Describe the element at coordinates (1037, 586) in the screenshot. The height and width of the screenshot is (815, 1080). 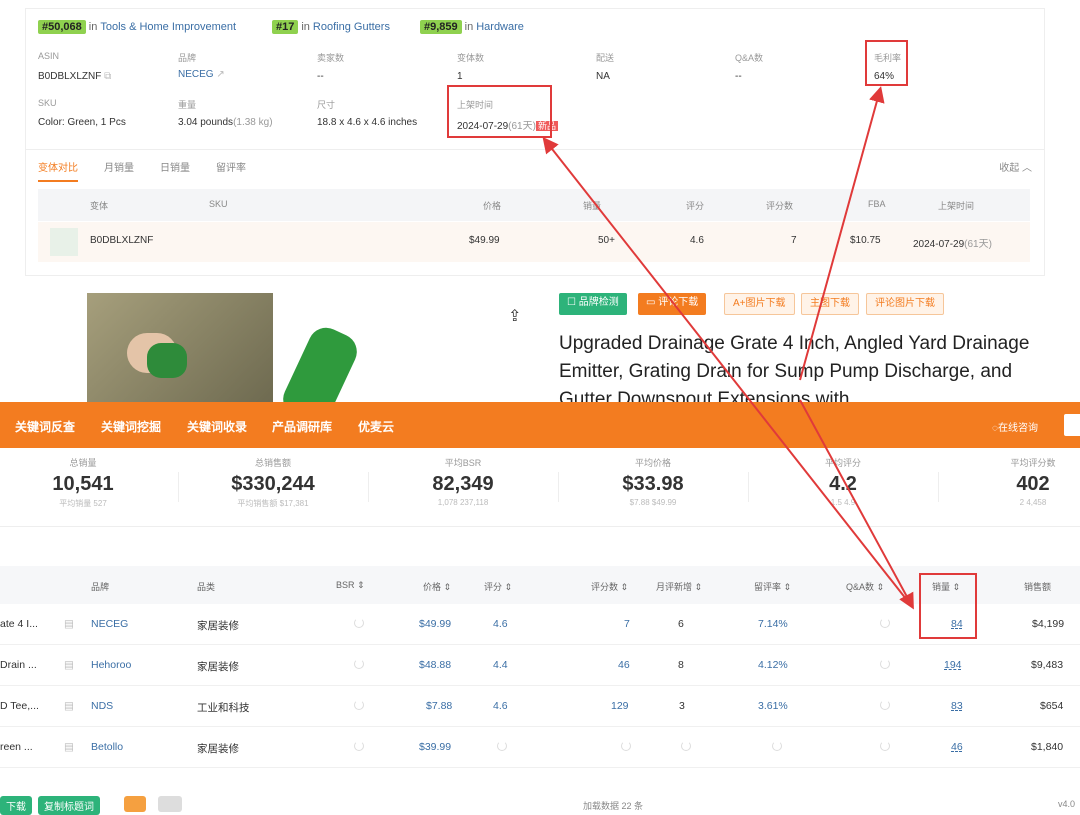
I see `col-revenue: 销售额` at that location.